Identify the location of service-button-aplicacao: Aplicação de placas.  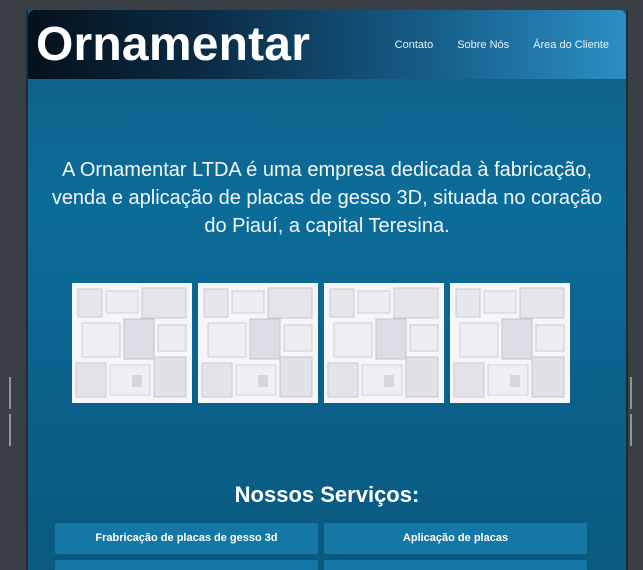
(455, 538).